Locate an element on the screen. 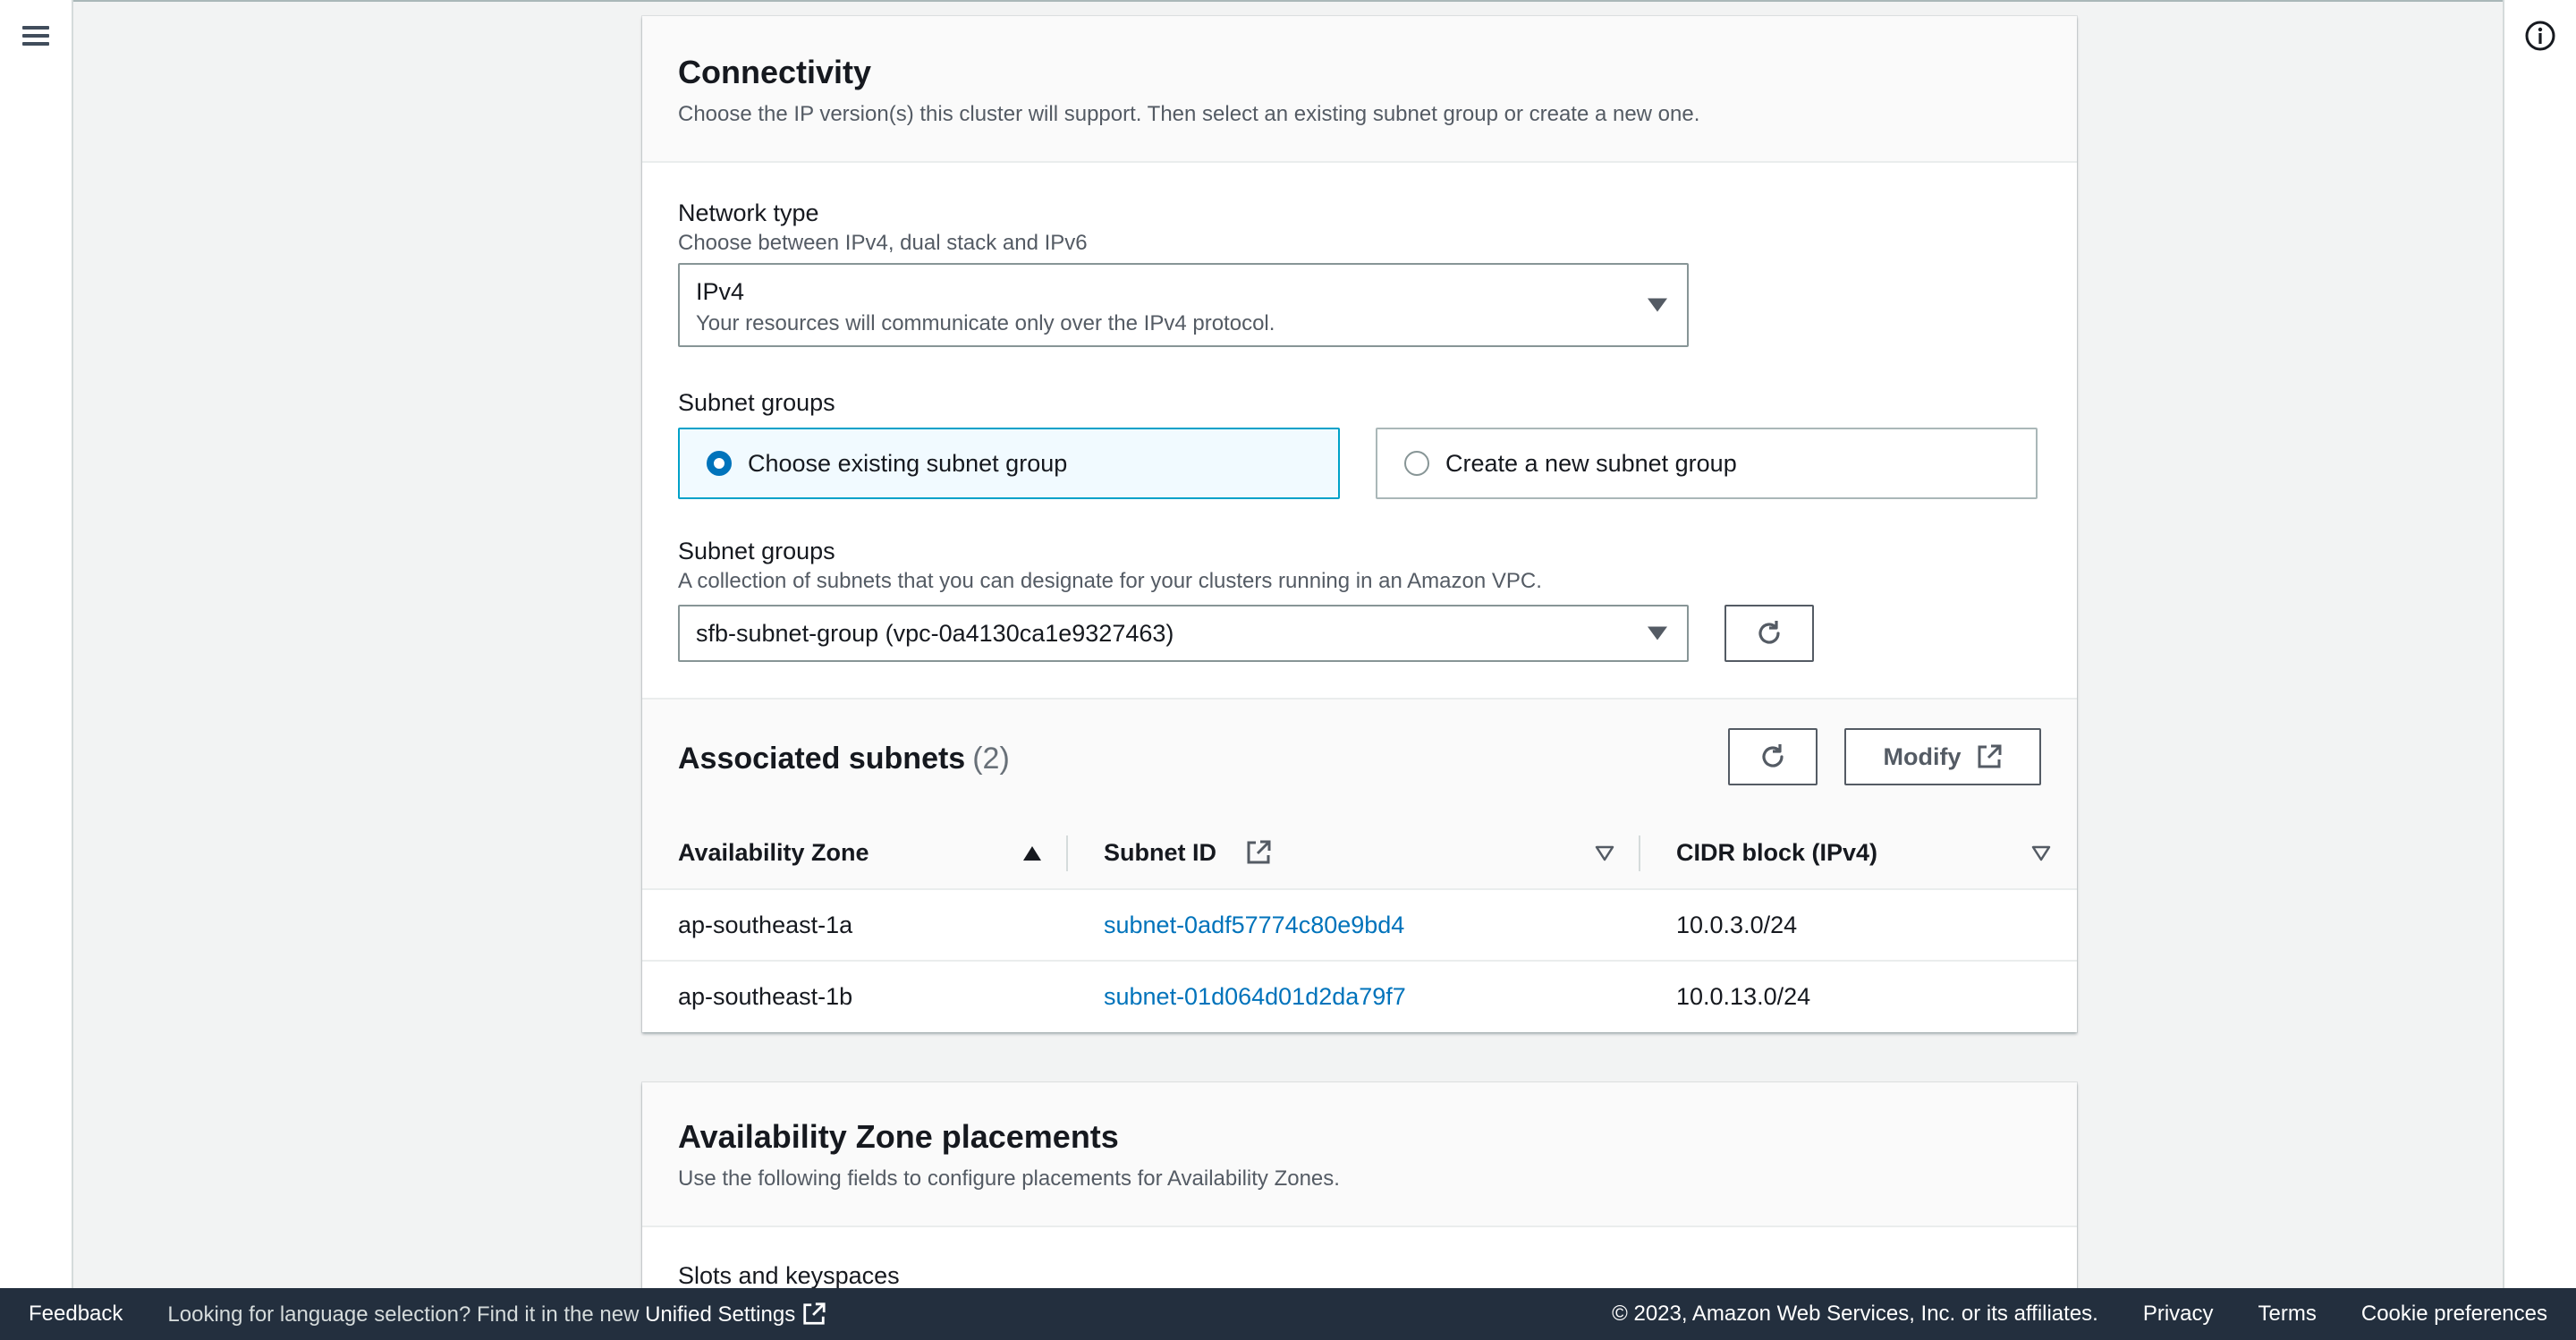  feedback-link: Feedback is located at coordinates (76, 1314).